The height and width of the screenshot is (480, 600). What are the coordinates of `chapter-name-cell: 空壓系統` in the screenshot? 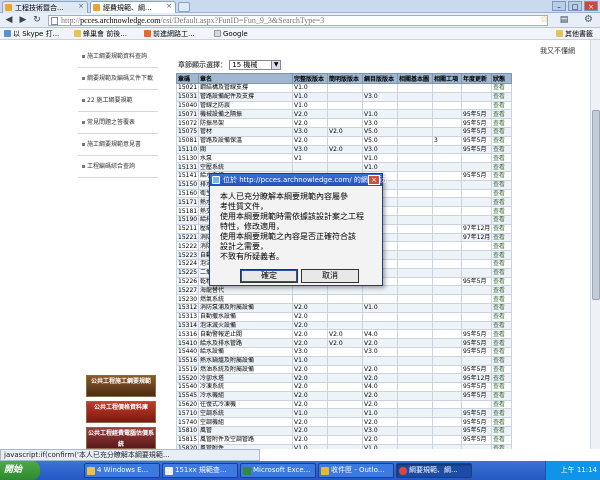 It's located at (245, 167).